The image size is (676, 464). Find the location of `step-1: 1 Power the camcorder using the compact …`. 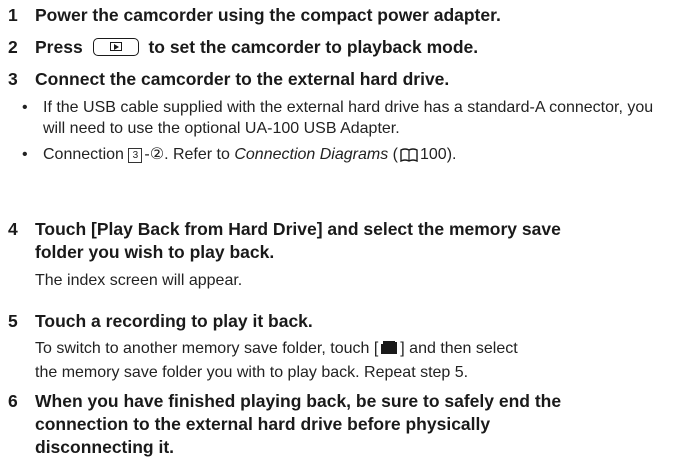

step-1: 1 Power the camcorder using the compact … is located at coordinates (338, 15).